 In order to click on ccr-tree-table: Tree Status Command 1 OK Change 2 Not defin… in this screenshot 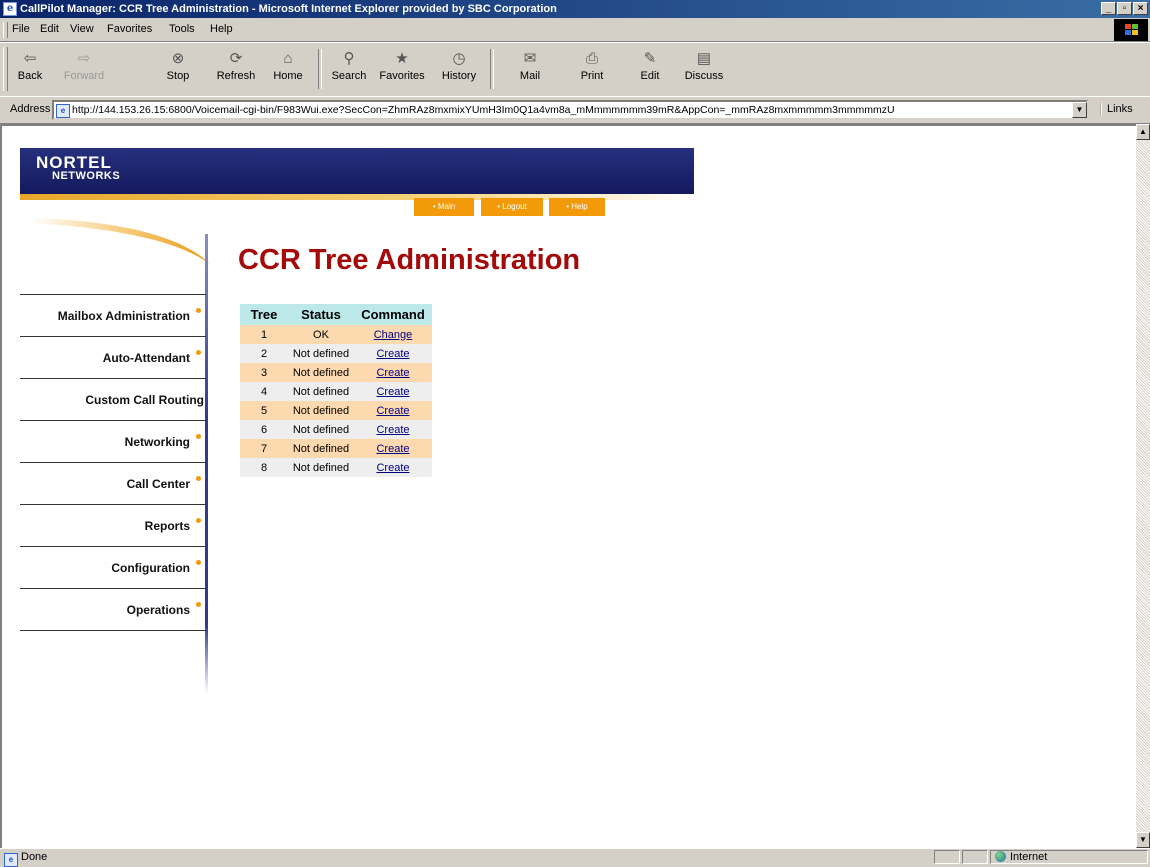, I will do `click(336, 390)`.